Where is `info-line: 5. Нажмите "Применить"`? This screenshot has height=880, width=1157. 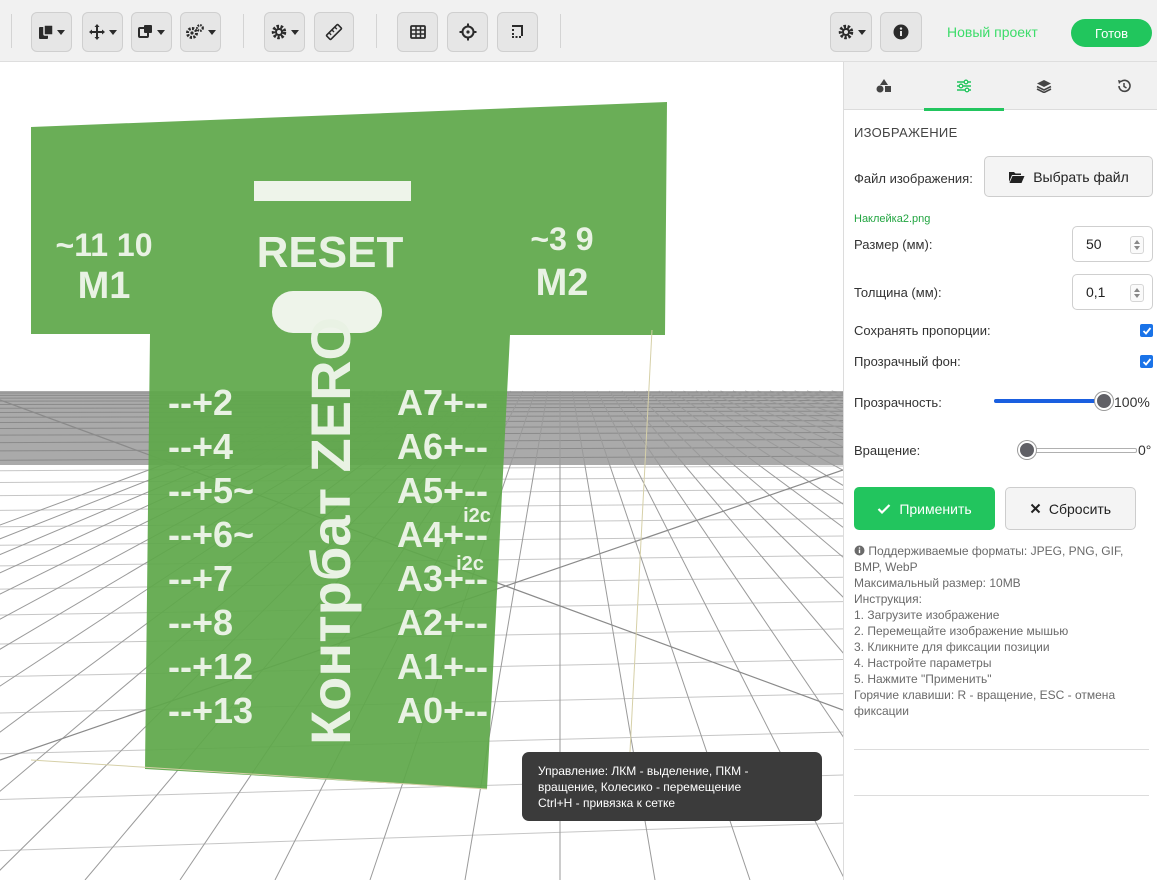
info-line: 5. Нажмите "Применить" is located at coordinates (923, 679).